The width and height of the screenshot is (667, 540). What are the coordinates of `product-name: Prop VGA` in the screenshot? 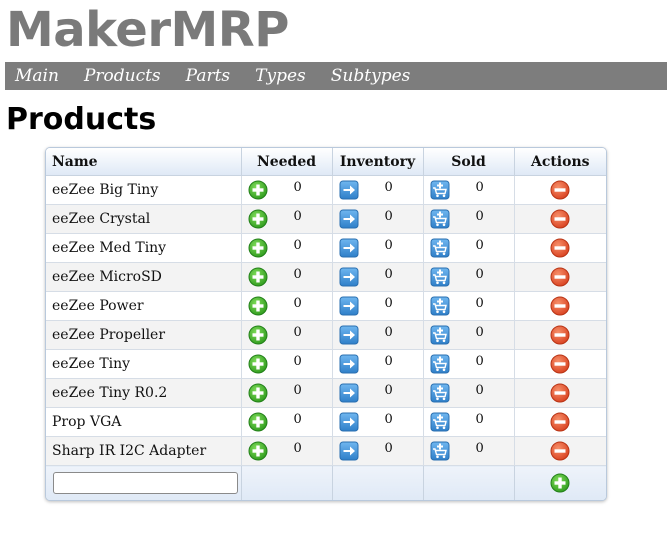 It's located at (144, 422).